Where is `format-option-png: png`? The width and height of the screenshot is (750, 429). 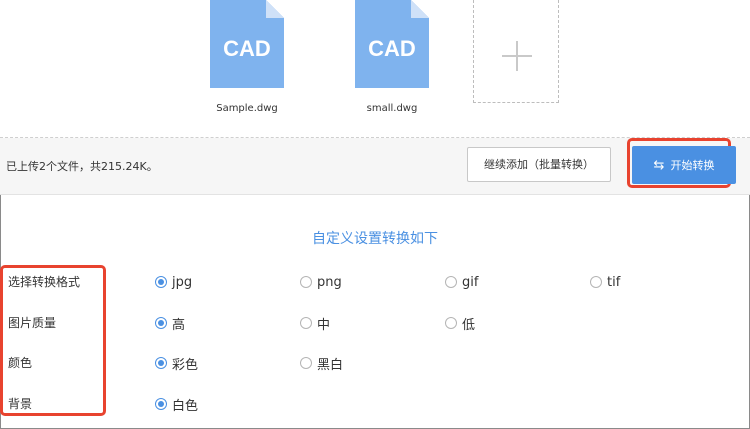
format-option-png: png is located at coordinates (321, 282).